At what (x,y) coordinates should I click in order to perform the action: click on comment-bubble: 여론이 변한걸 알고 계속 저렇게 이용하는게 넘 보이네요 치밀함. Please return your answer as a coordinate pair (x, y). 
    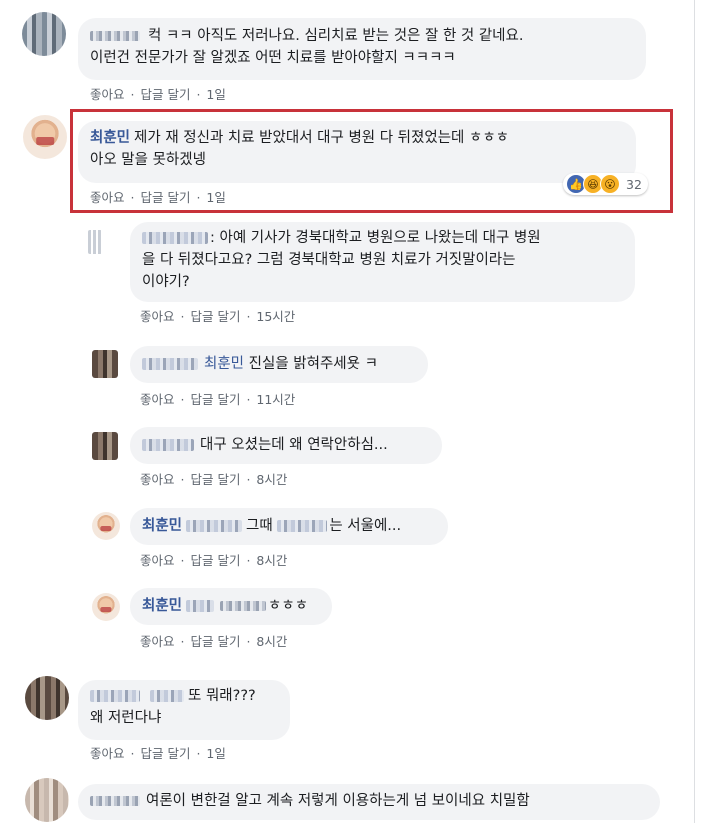
    Looking at the image, I should click on (369, 802).